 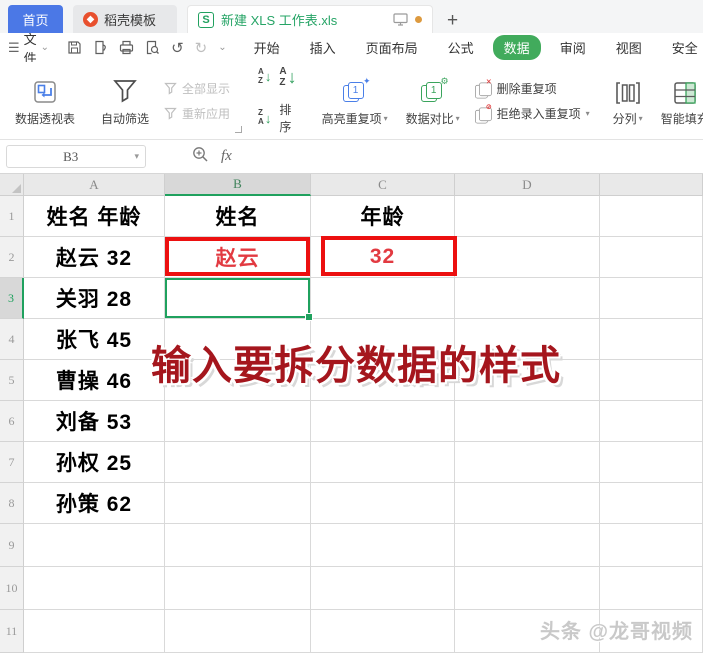 I want to click on row-header-7: 7, so click(x=12, y=462).